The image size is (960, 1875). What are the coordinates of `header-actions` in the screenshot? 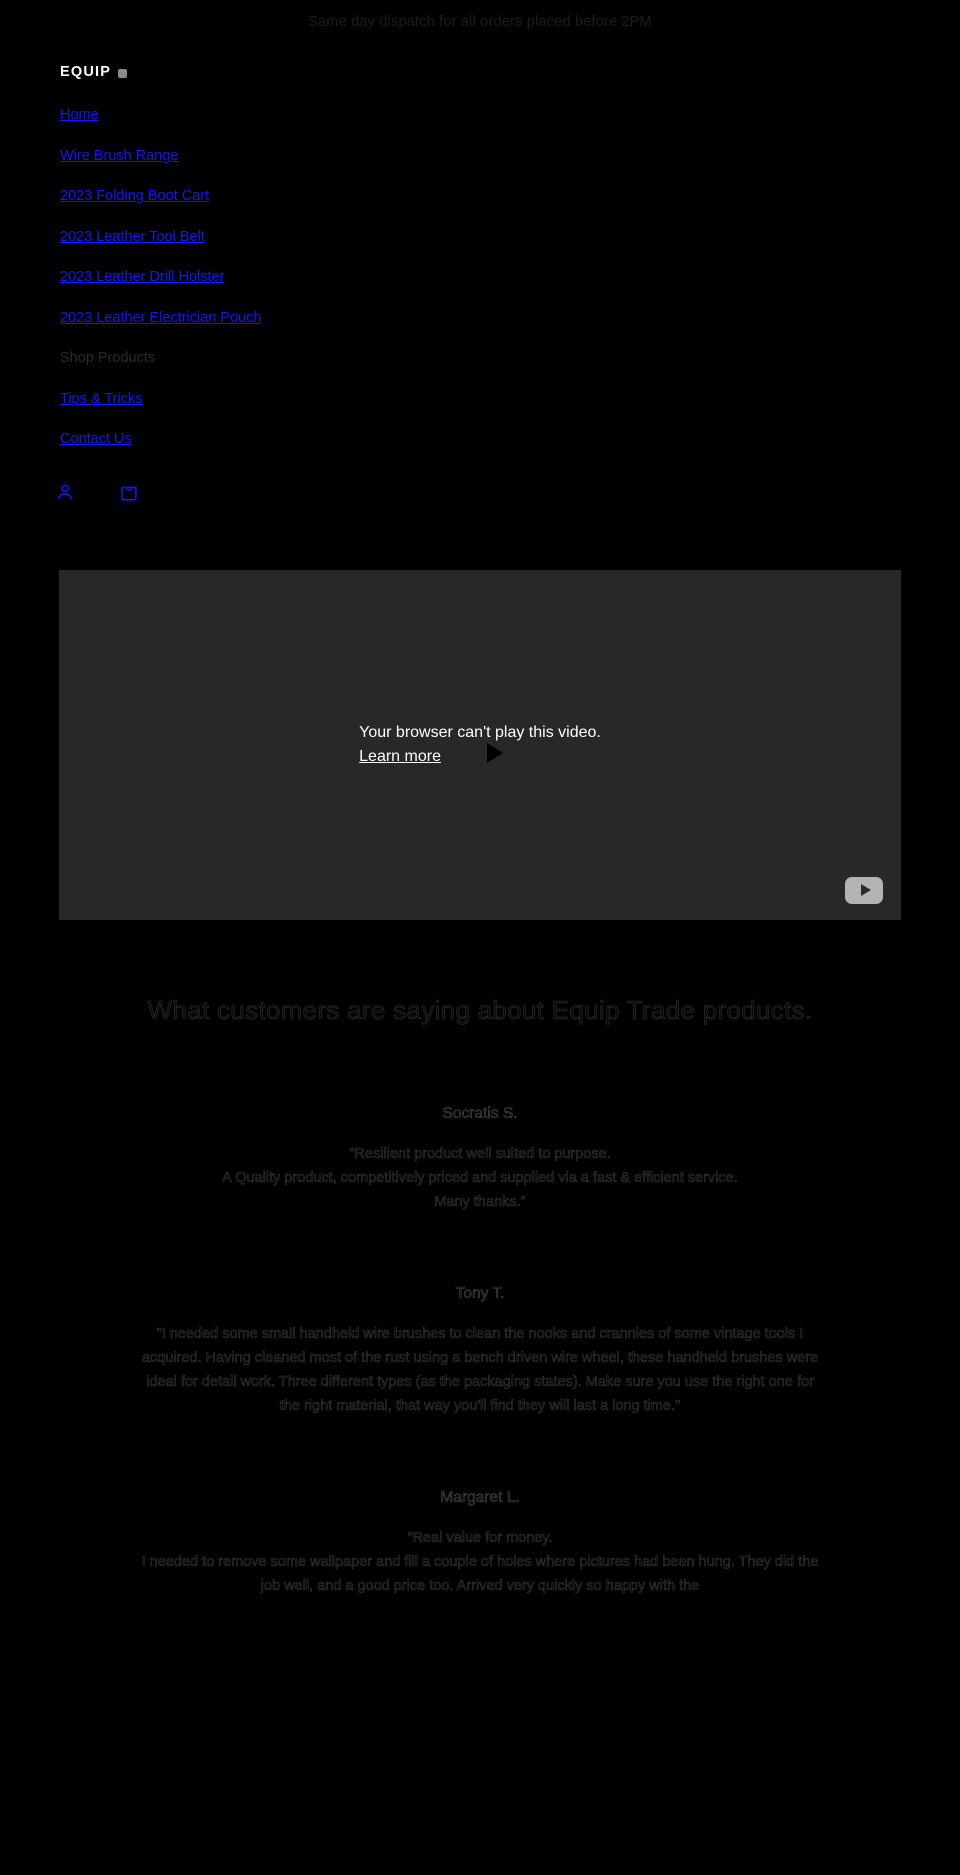 It's located at (480, 492).